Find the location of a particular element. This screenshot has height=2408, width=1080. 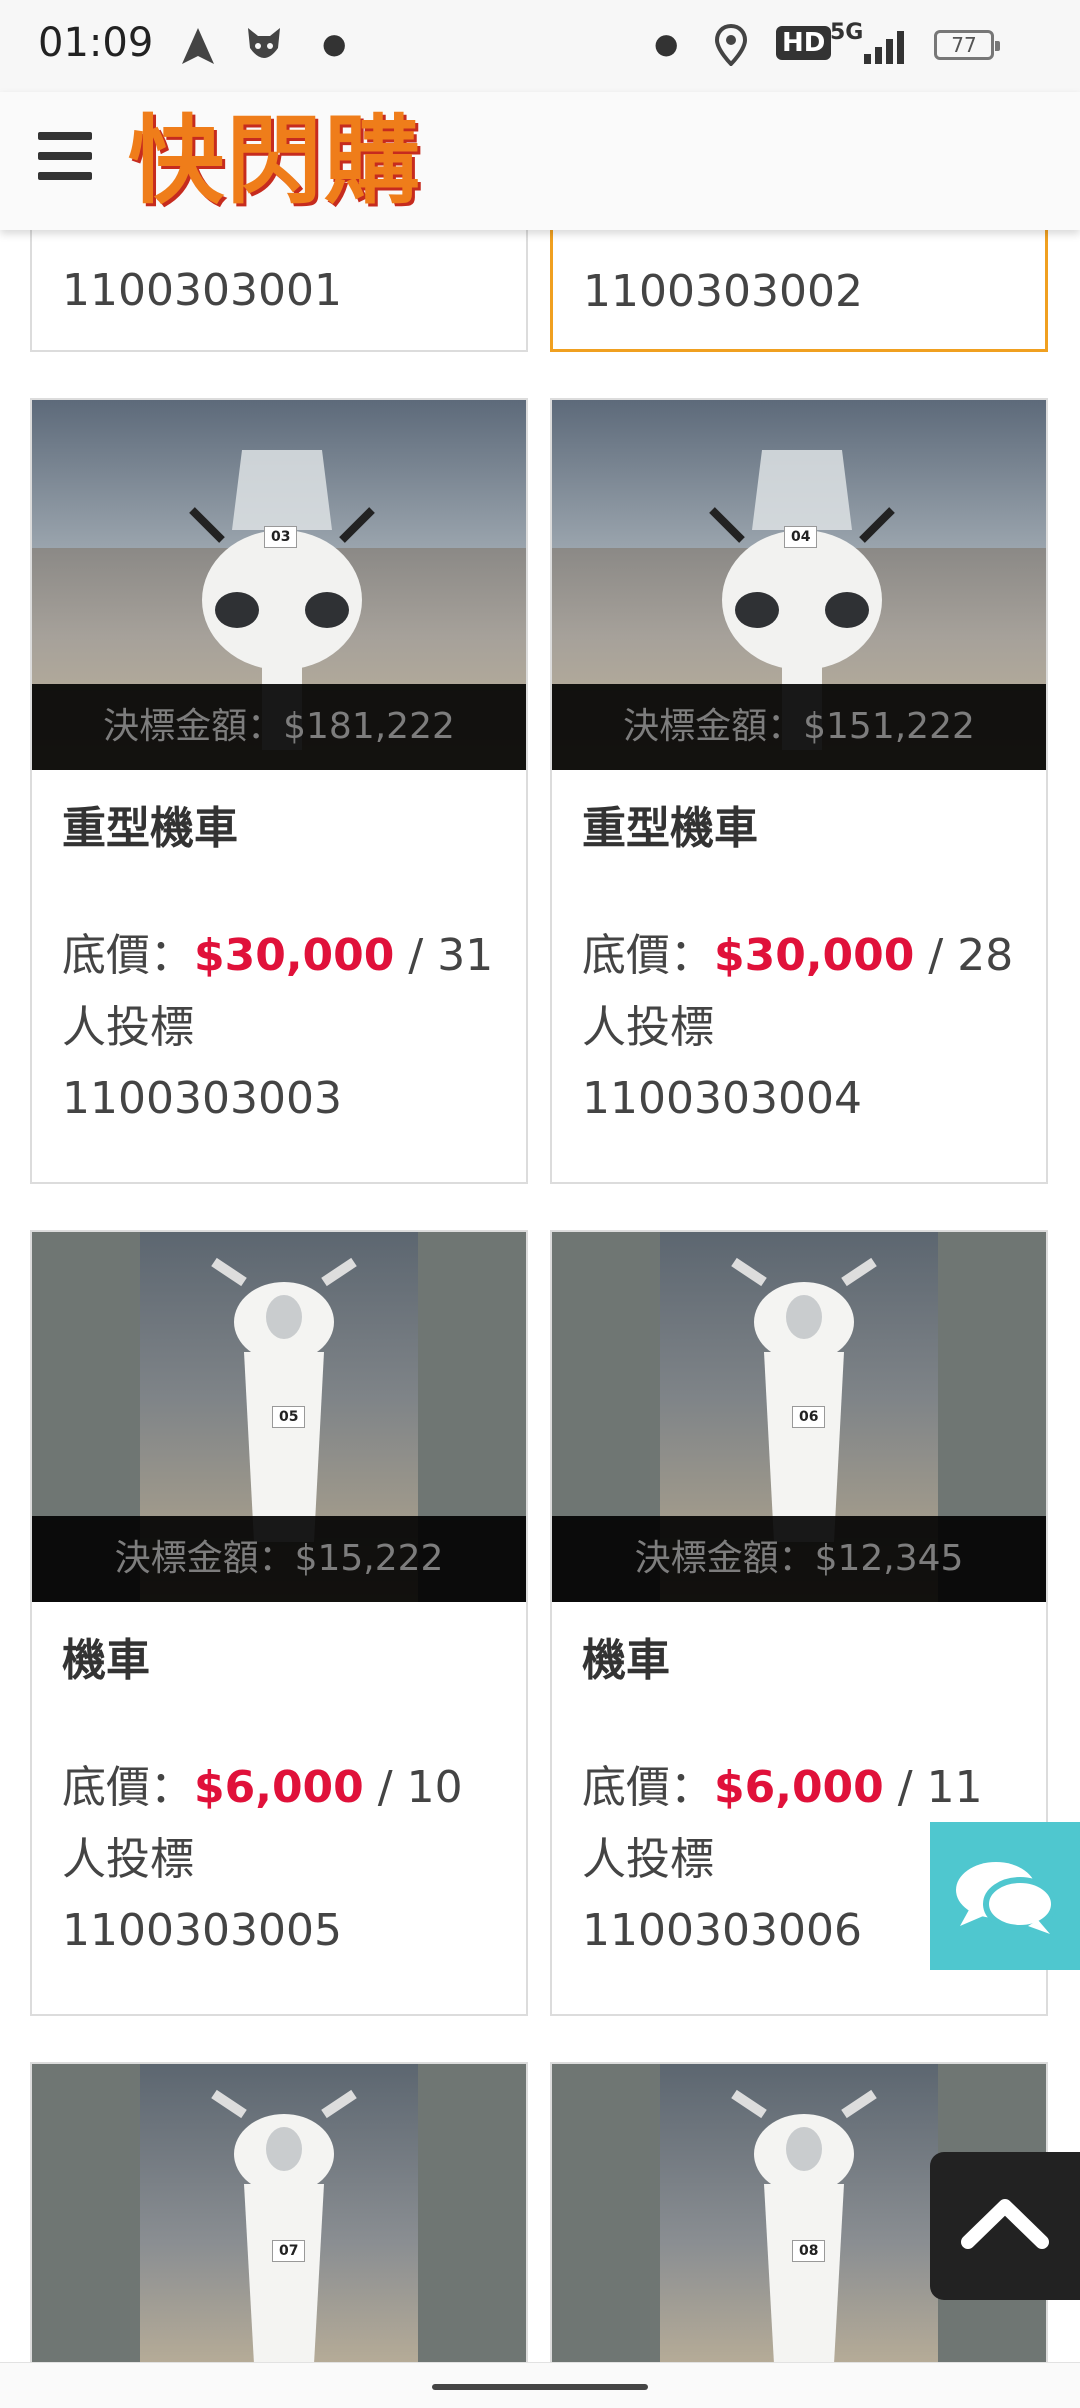

hamburger-icon is located at coordinates (65, 156).